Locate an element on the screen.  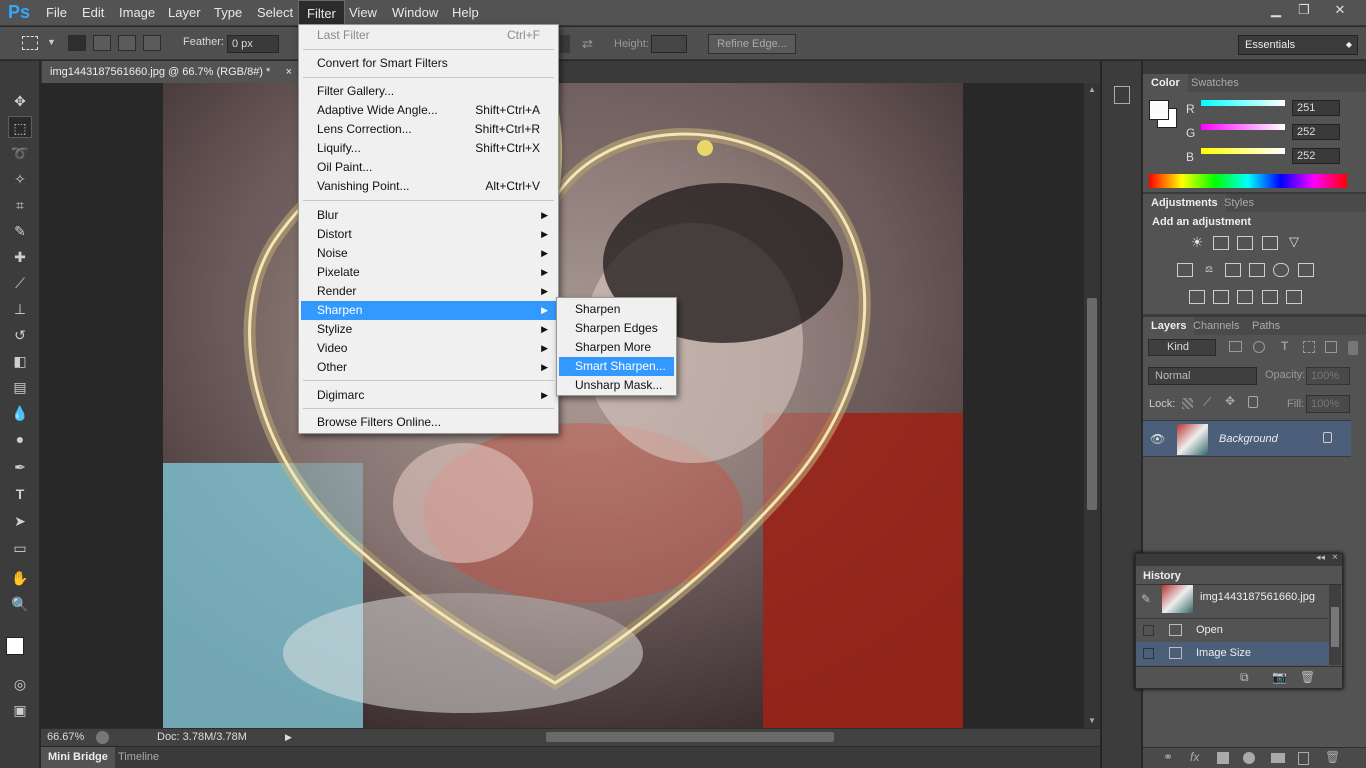
new-document-from-state-icon: ⧉ is located at coordinates (1244, 677).